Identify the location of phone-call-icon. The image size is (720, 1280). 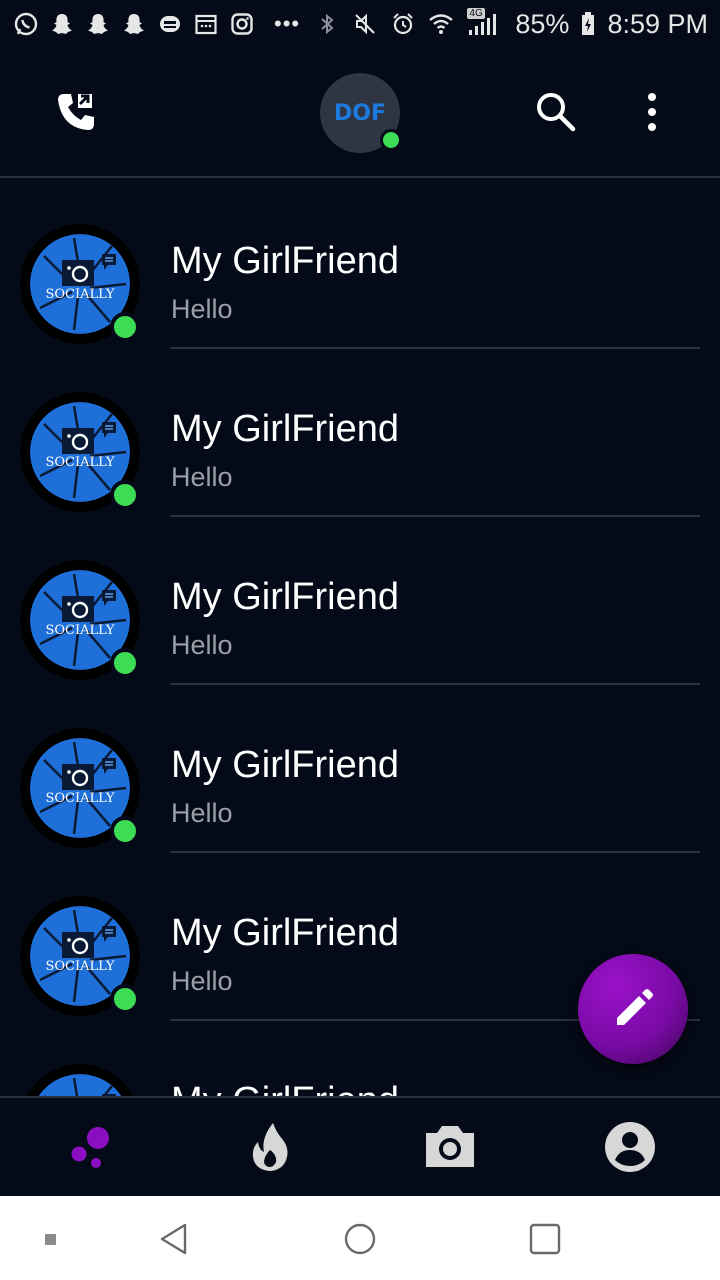
(76, 112).